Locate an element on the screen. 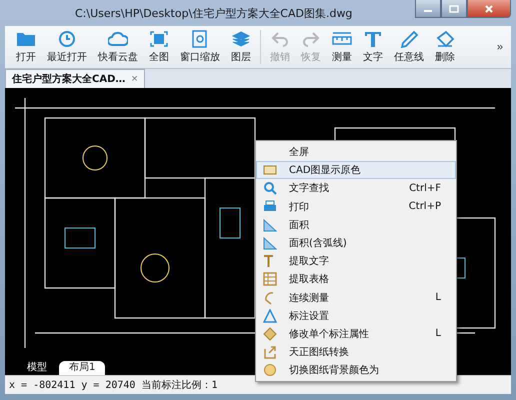  toolbar-button: 文字 is located at coordinates (373, 47).